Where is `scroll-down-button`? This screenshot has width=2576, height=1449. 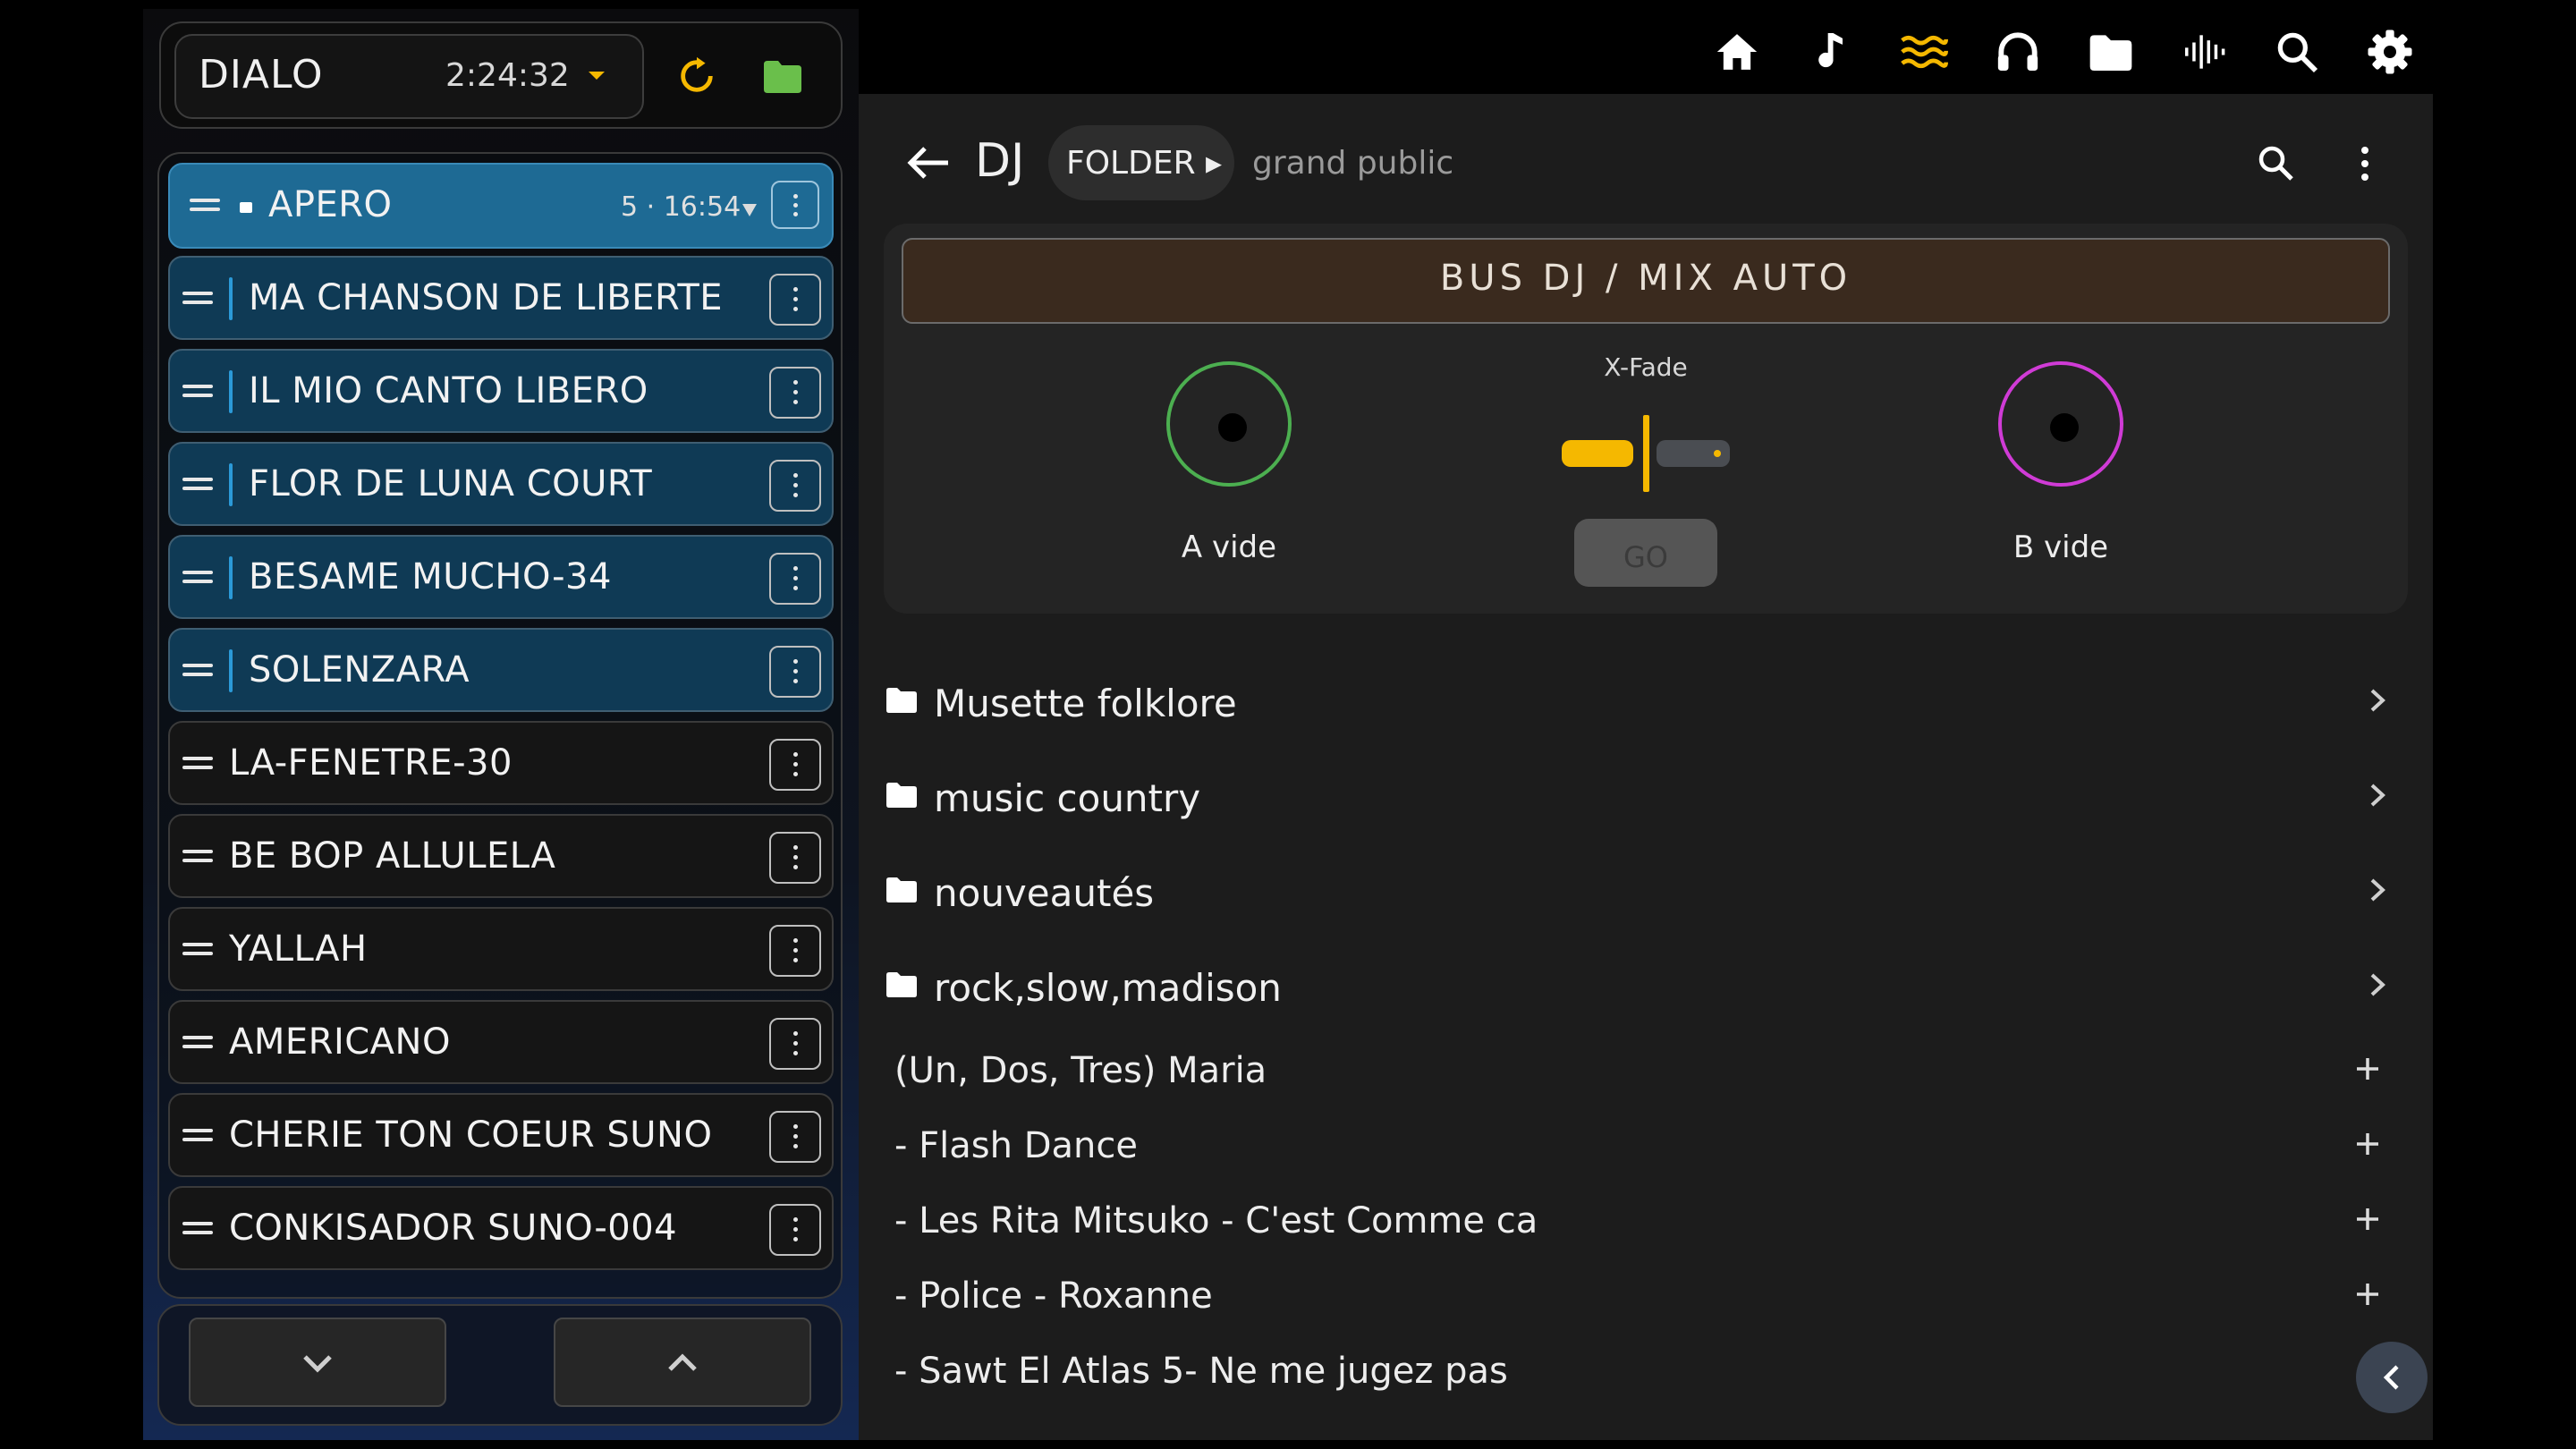
scroll-down-button is located at coordinates (317, 1362).